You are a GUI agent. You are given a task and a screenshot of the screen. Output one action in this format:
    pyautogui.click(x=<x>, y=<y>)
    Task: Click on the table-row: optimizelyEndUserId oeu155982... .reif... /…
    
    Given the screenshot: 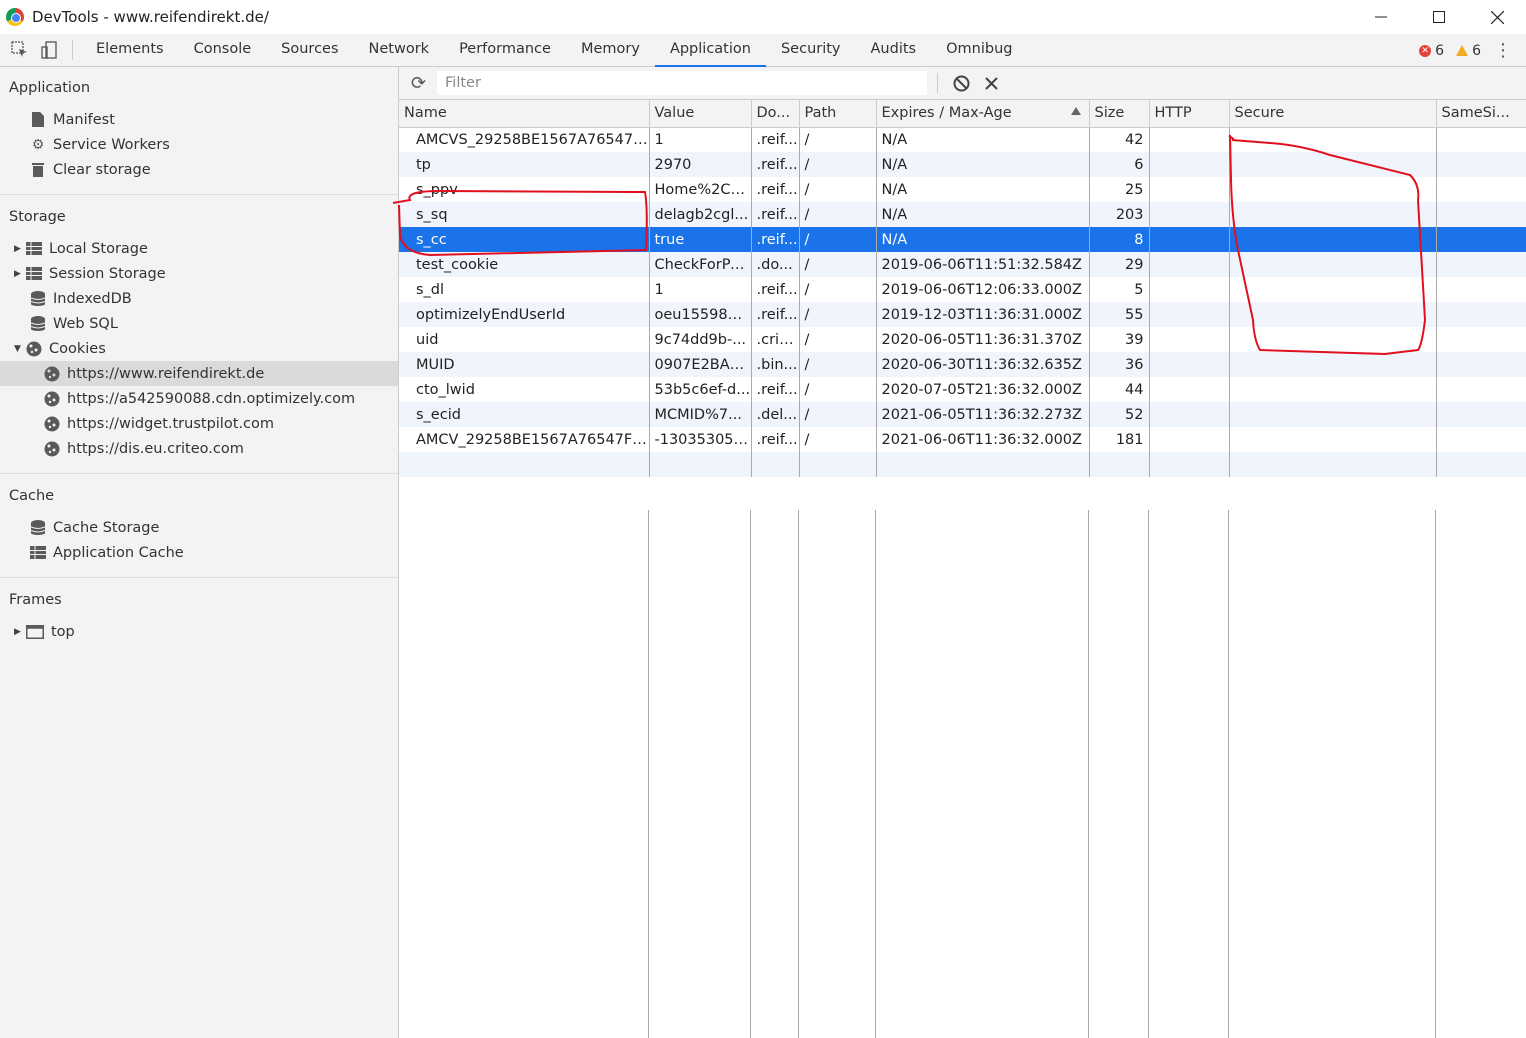 What is the action you would take?
    pyautogui.click(x=962, y=314)
    